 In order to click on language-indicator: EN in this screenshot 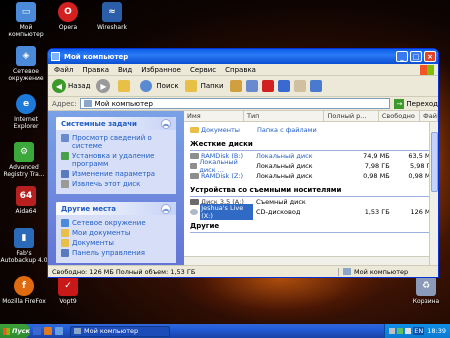, I will do `click(419, 331)`.